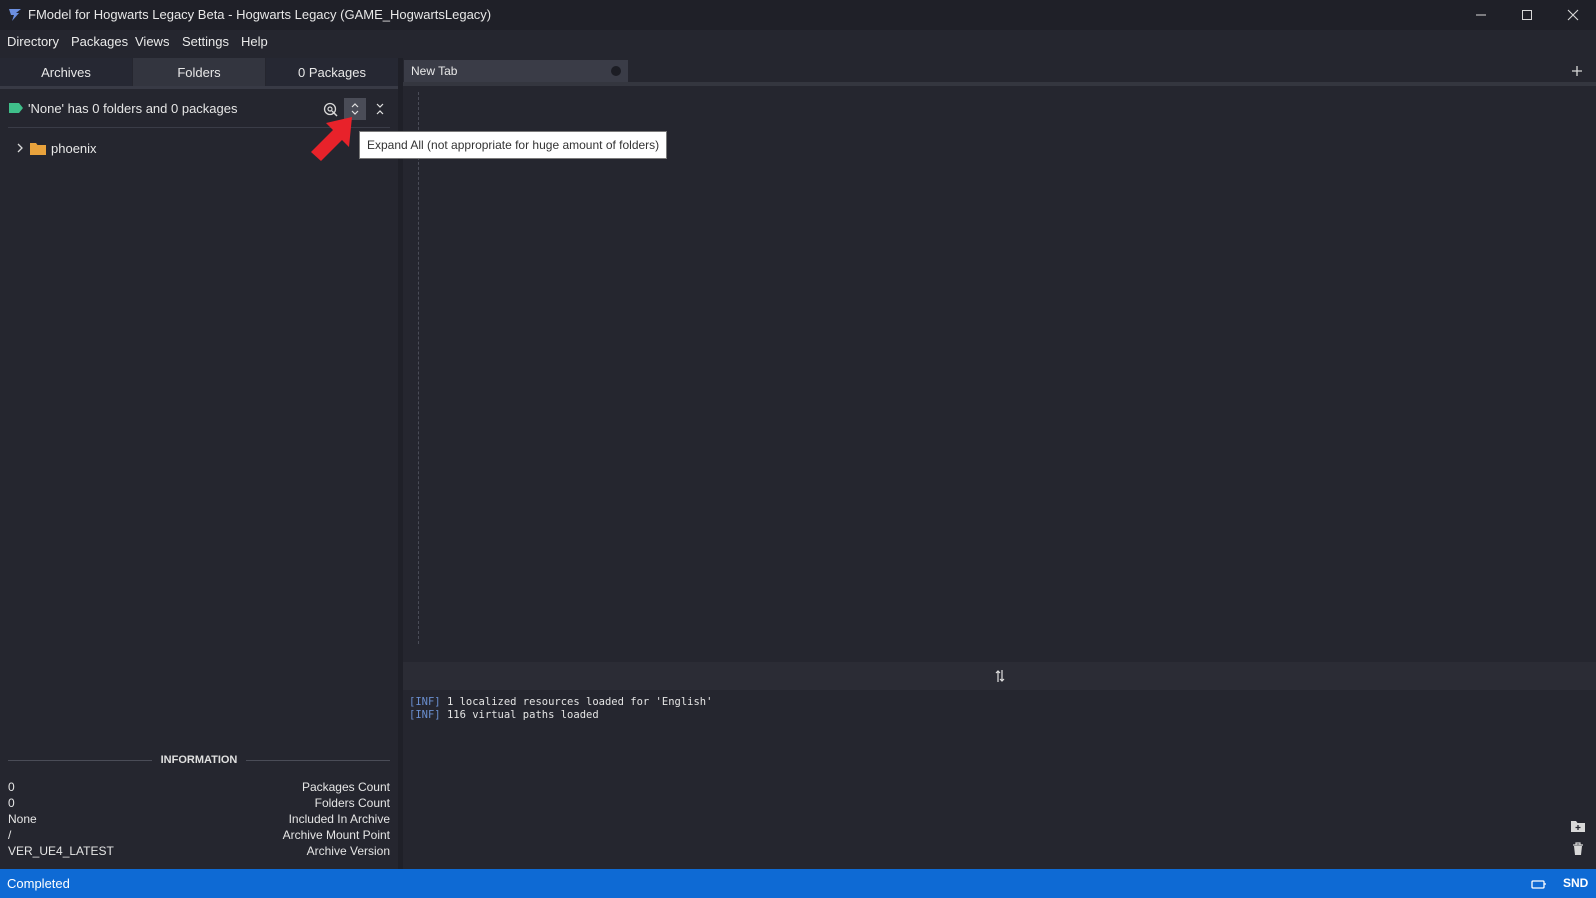 This screenshot has height=898, width=1596. Describe the element at coordinates (352, 803) in the screenshot. I see `info-label: Folders Count` at that location.